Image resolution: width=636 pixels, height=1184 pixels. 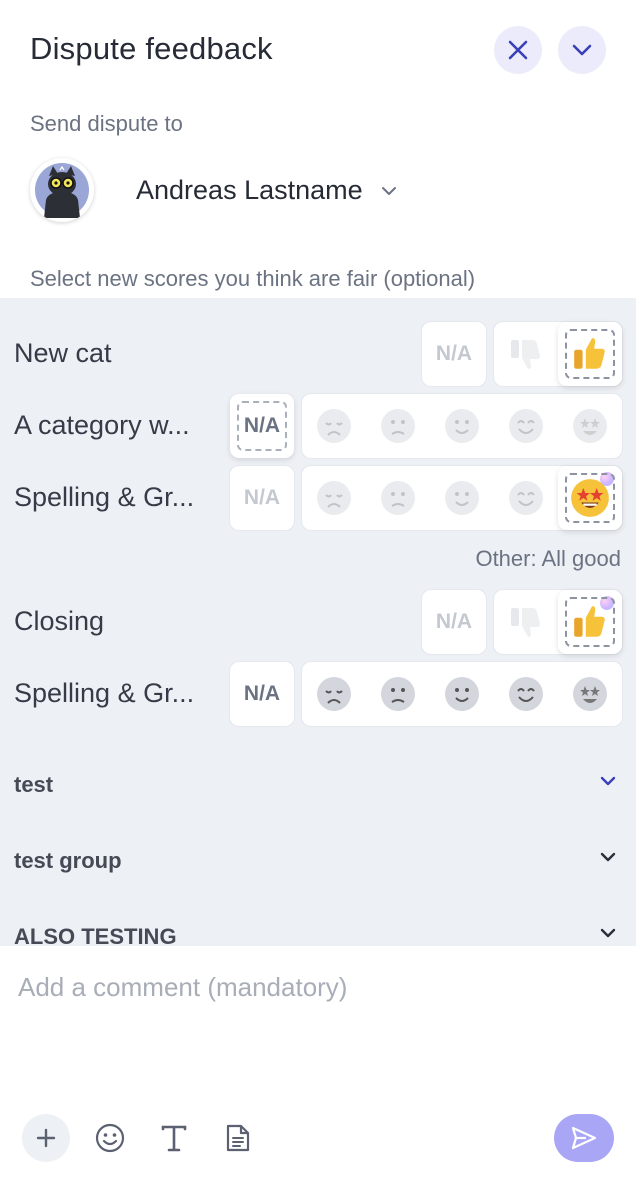 I want to click on close-button, so click(x=518, y=50).